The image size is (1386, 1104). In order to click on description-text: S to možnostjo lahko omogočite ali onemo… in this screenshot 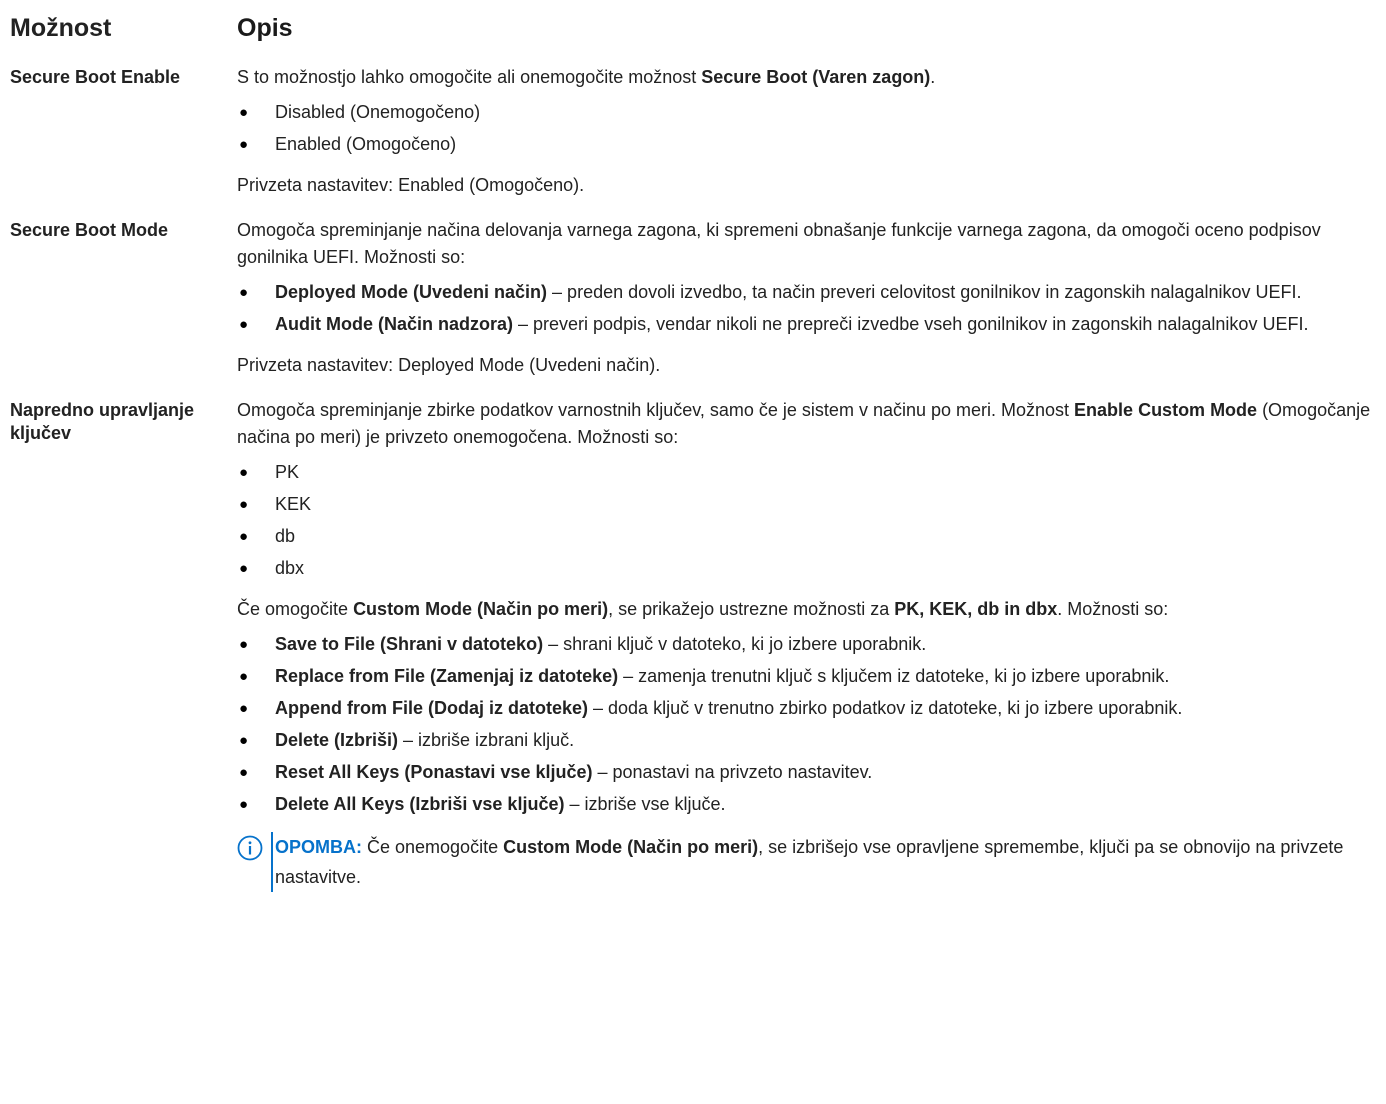, I will do `click(809, 77)`.